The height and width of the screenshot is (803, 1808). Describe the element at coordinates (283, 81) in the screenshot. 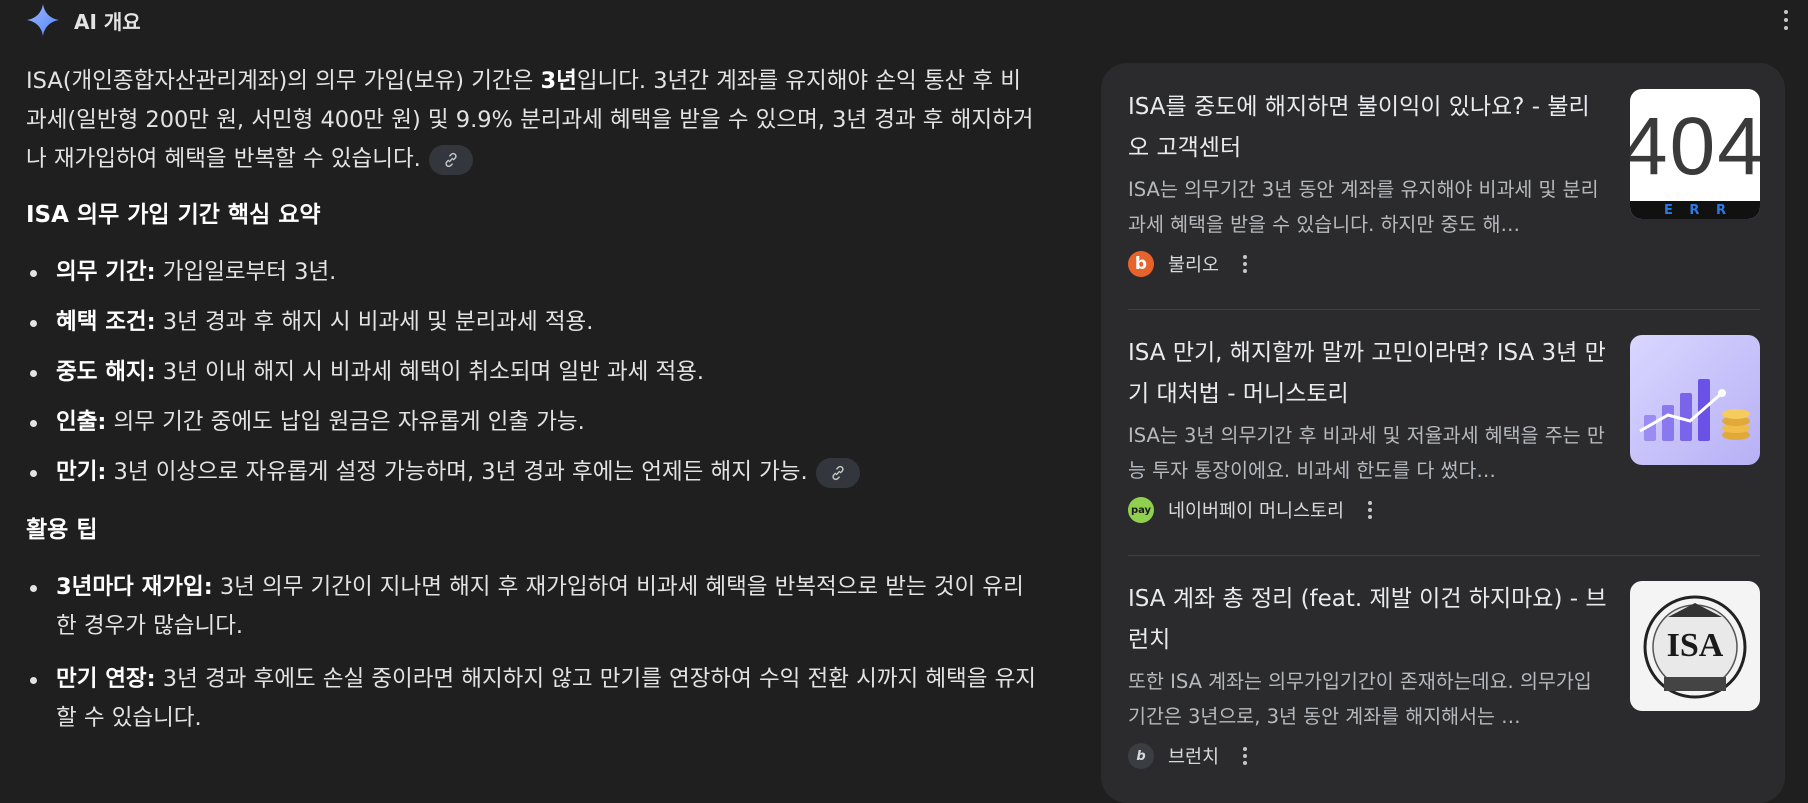

I see `intro-text-1: ISA(개인종합자산관리계좌)의 의무 가입(보유) 기간은` at that location.